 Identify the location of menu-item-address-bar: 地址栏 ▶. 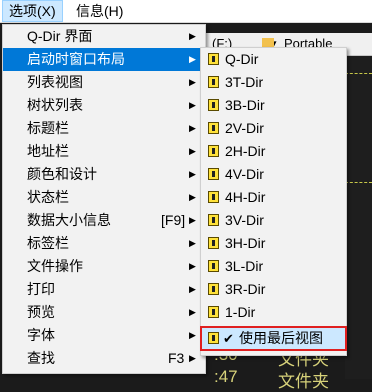
(104, 151).